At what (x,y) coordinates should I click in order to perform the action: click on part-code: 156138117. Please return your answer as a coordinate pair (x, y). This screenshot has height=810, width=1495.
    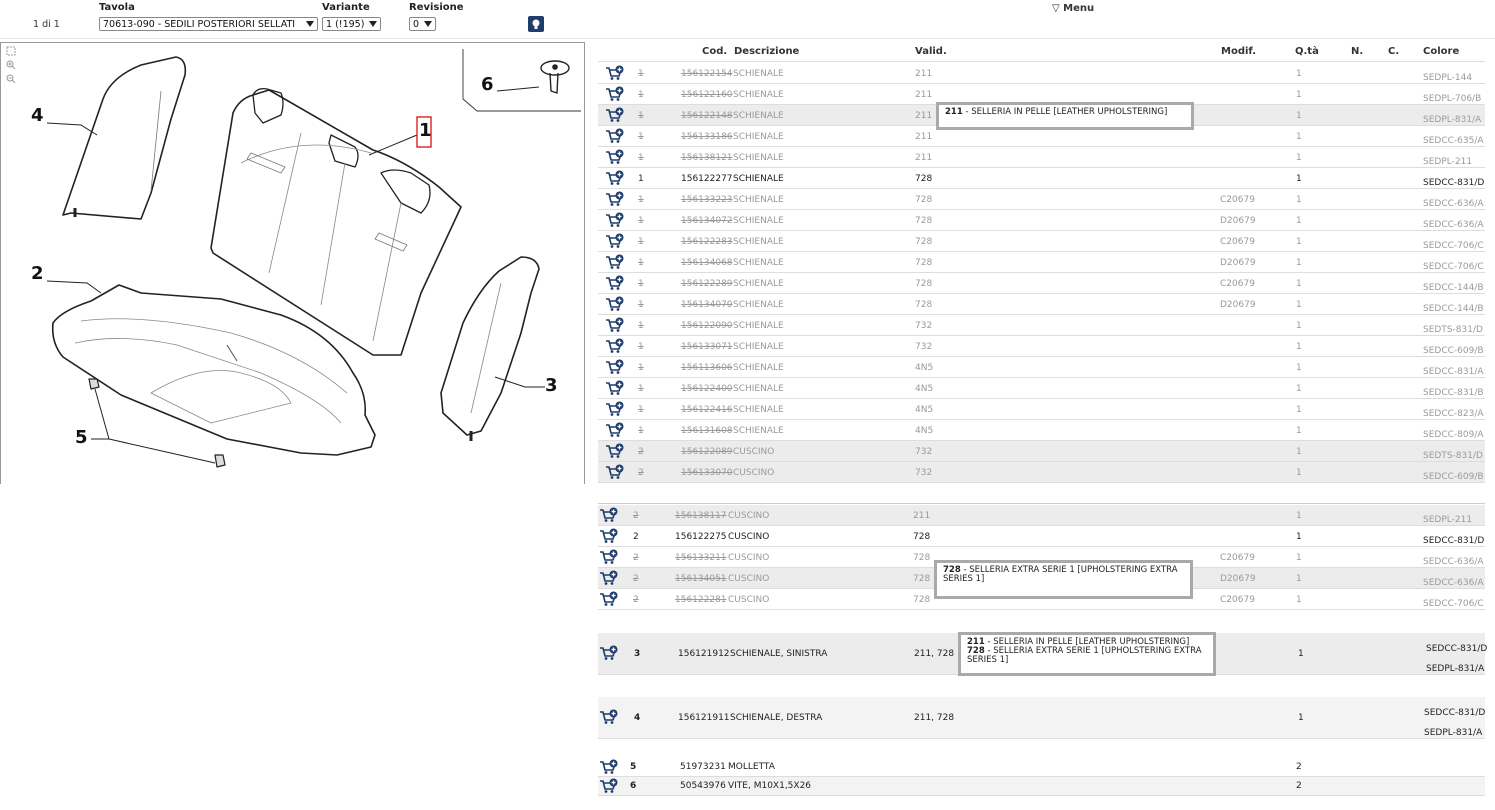
    Looking at the image, I should click on (701, 516).